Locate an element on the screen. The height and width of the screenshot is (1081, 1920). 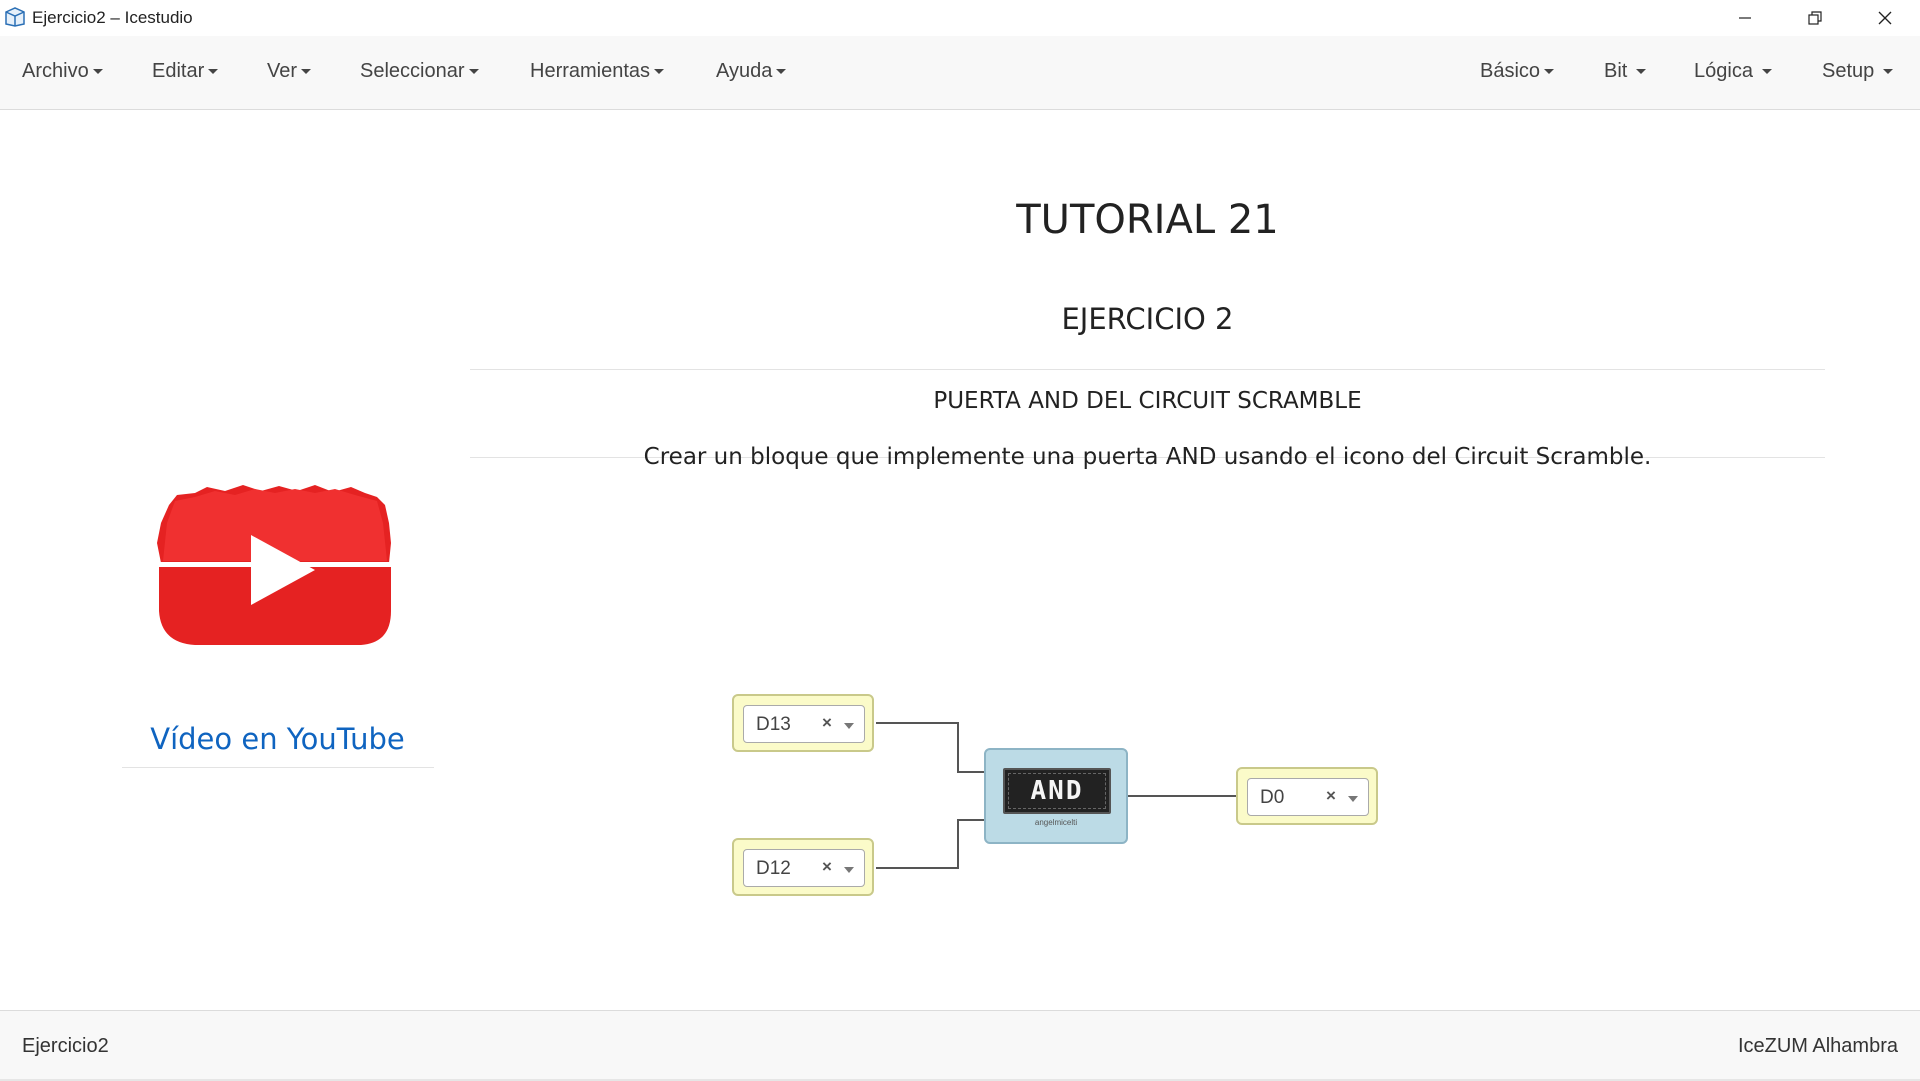
and-gate-block: AND angelmicelti is located at coordinates (1056, 796).